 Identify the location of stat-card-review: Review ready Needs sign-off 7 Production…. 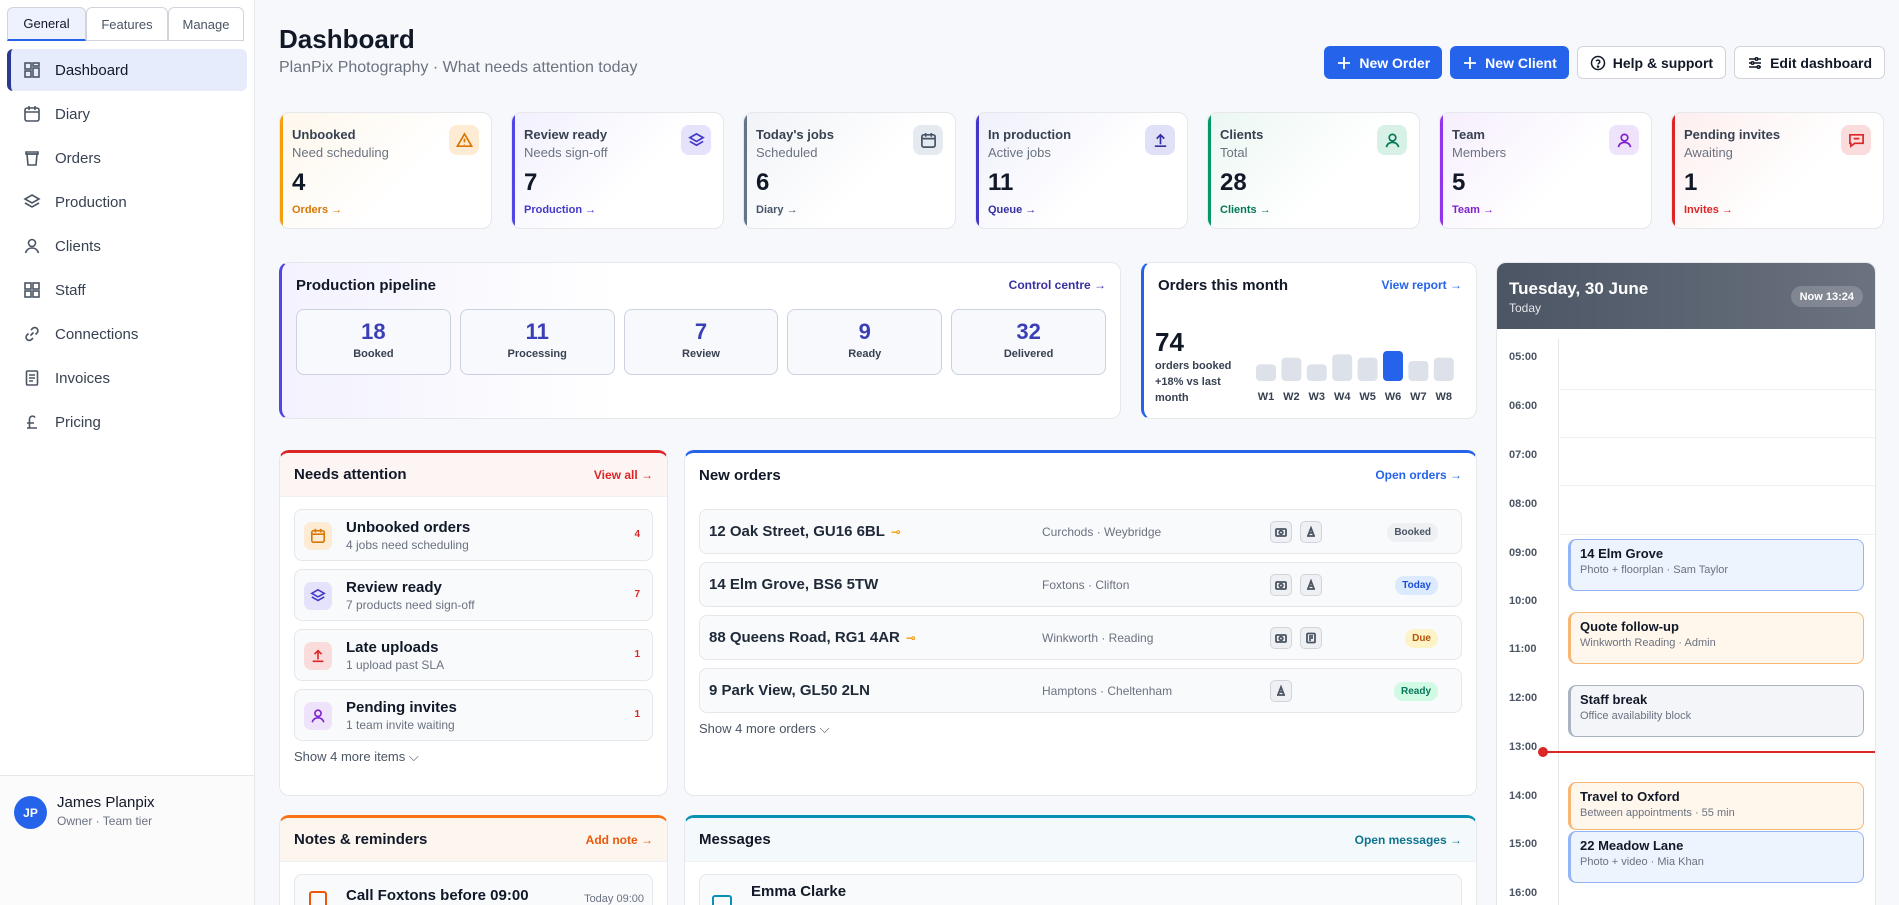
(617, 170).